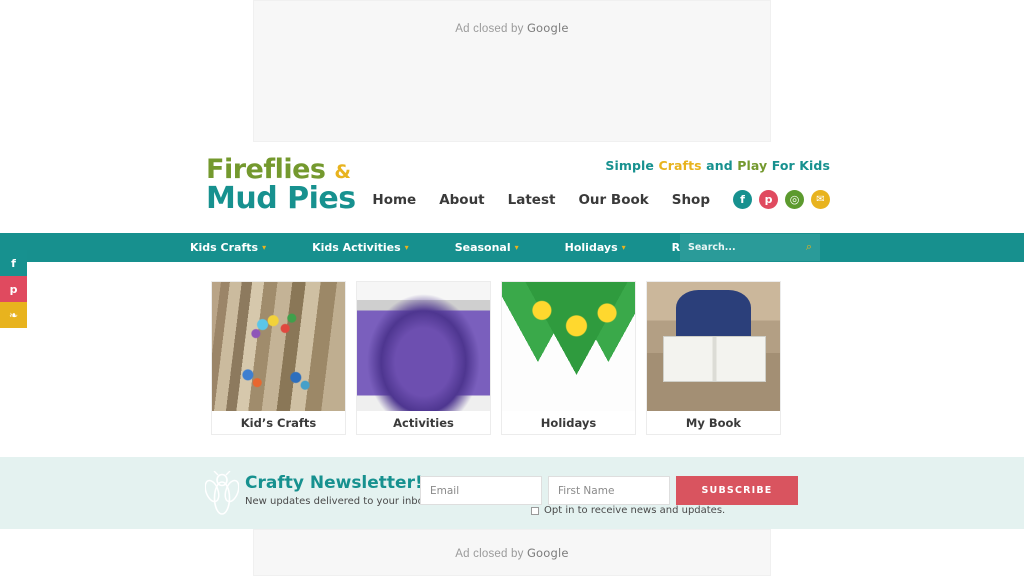 This screenshot has width=1024, height=576. I want to click on category-card: Activities, so click(423, 358).